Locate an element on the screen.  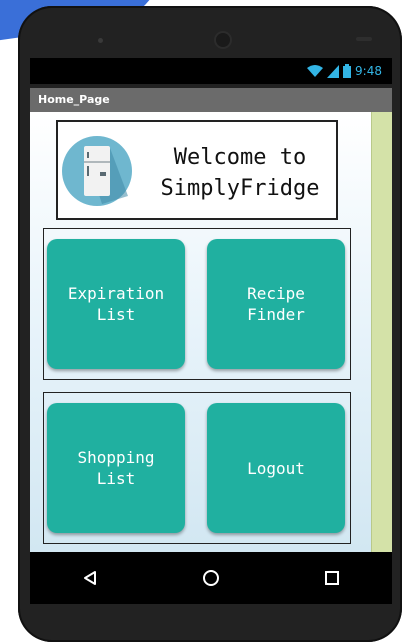
logout-button: Logout is located at coordinates (276, 468).